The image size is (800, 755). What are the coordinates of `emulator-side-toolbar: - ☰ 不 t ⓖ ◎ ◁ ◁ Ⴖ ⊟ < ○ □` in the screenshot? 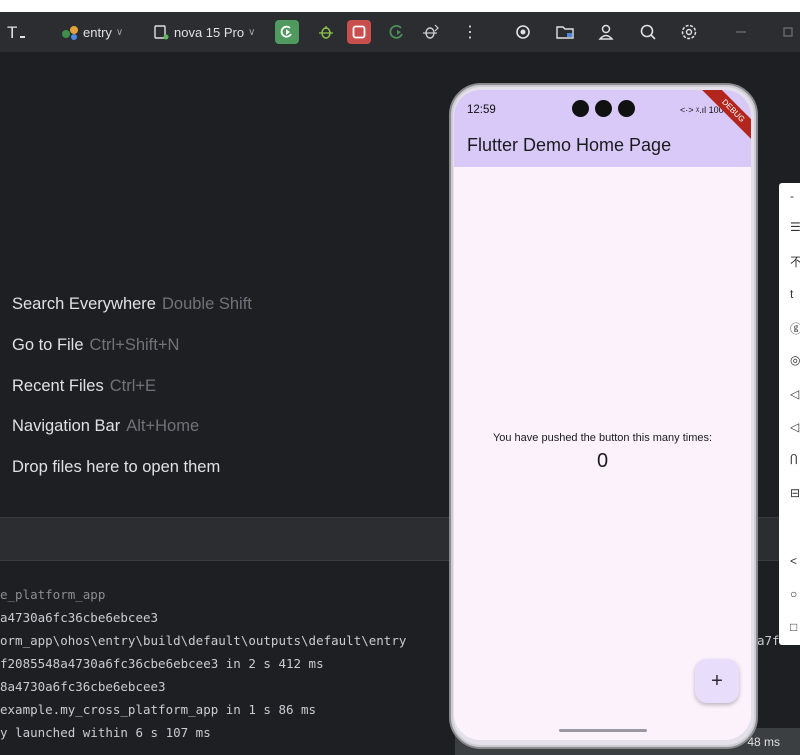 It's located at (789, 414).